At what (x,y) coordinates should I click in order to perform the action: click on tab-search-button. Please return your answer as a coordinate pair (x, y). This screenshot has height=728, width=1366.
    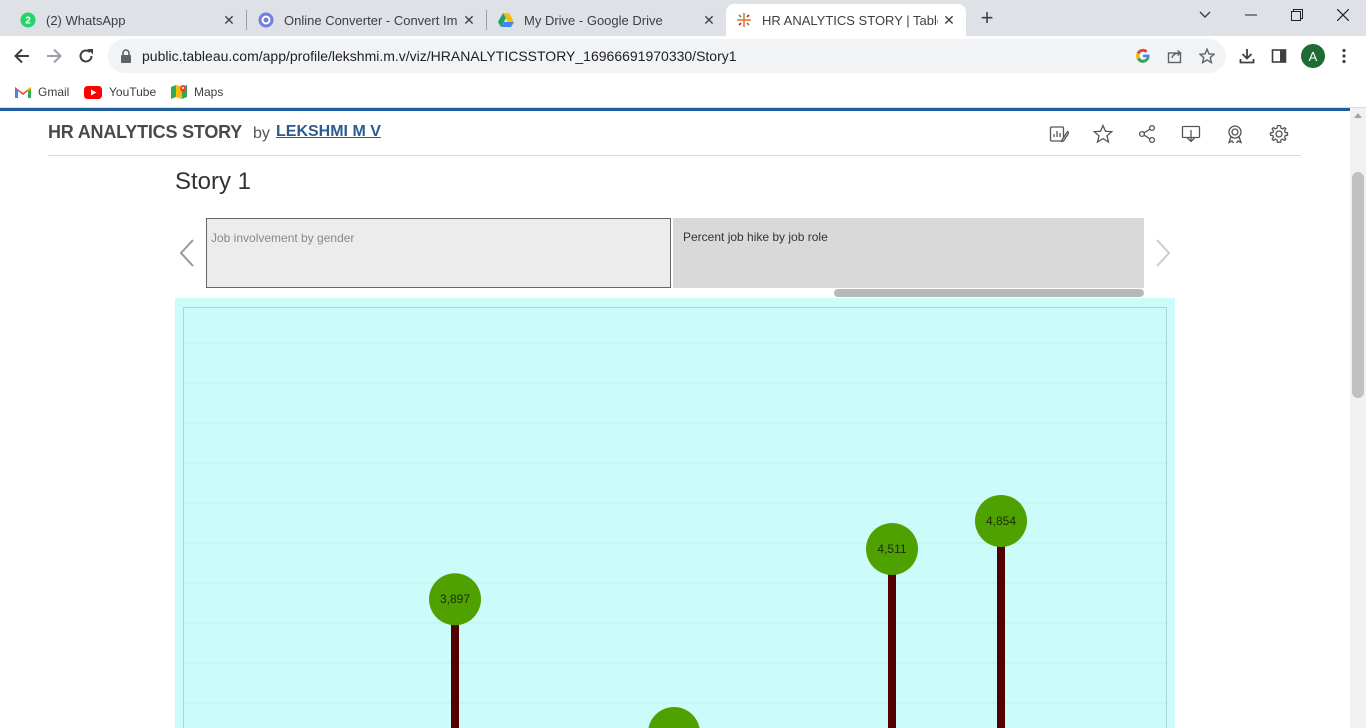
    Looking at the image, I should click on (1205, 15).